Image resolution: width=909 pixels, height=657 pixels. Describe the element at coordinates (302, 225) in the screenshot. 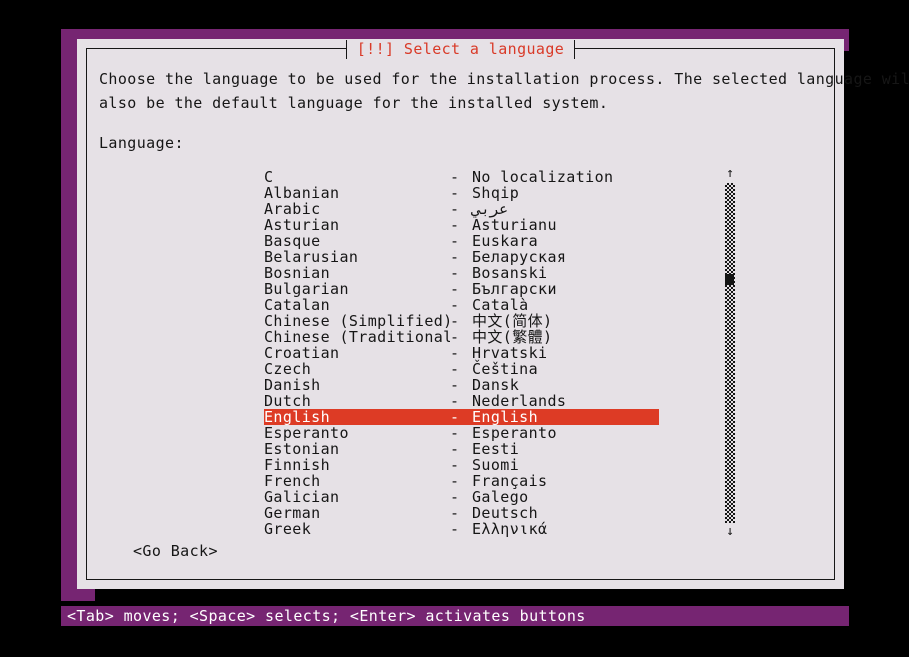

I see `language-name: Asturian` at that location.